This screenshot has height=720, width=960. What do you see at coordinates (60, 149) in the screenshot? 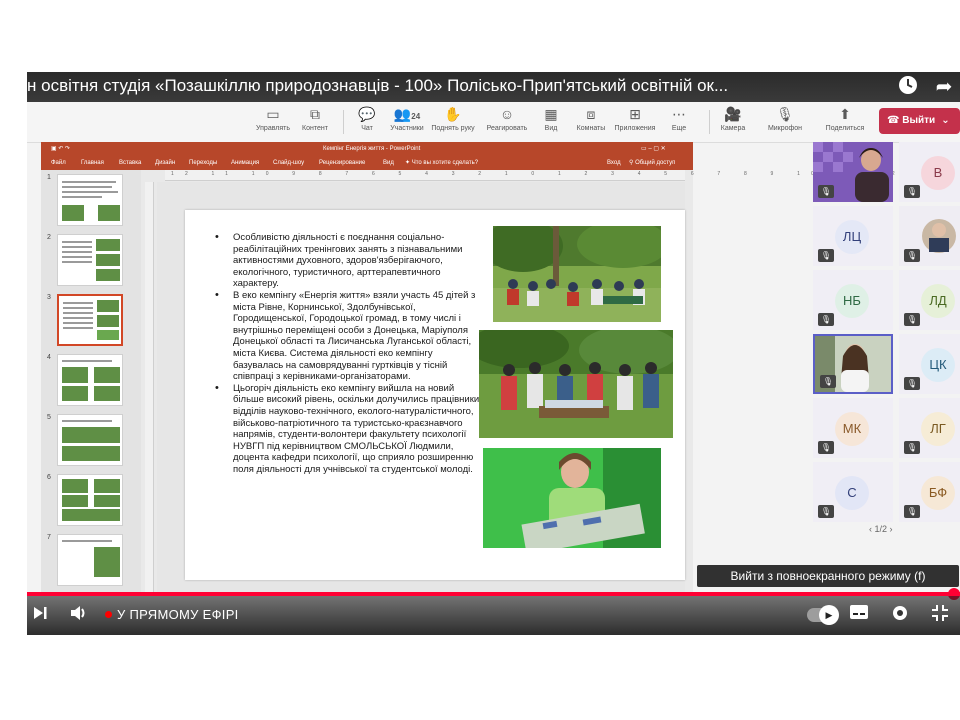
I see `save-icon: ▣ ↶ ↷` at bounding box center [60, 149].